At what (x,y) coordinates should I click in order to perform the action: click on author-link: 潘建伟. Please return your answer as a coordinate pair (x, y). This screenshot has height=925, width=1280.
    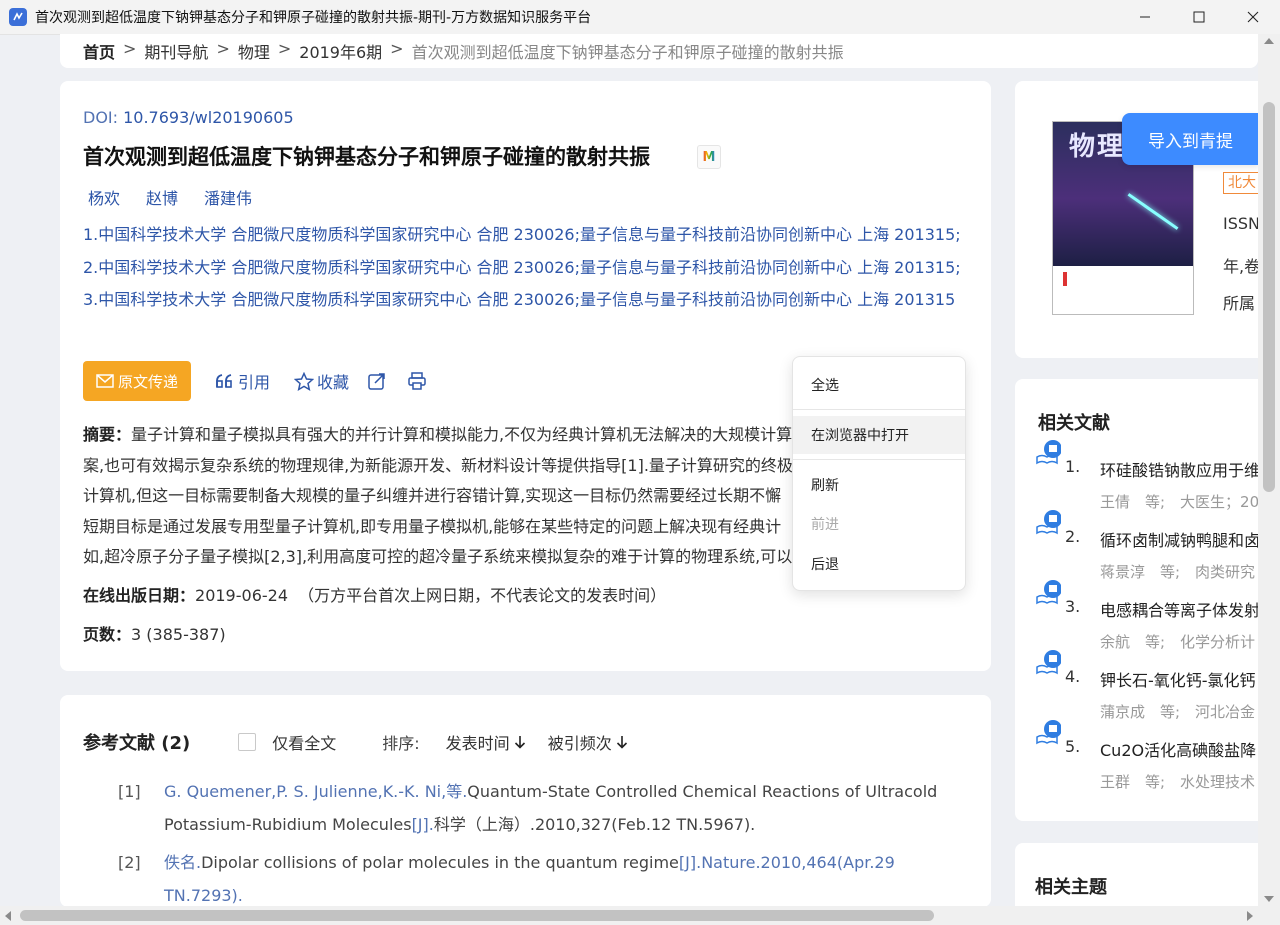
    Looking at the image, I should click on (228, 197).